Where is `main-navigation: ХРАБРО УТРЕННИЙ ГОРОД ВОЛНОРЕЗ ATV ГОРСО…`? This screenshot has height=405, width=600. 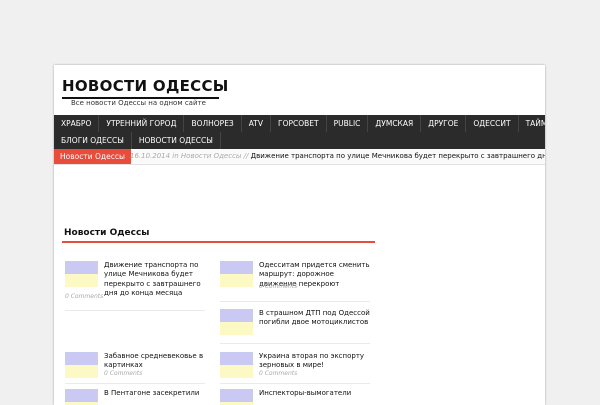
main-navigation: ХРАБРО УТРЕННИЙ ГОРОД ВОЛНОРЕЗ ATV ГОРСО… is located at coordinates (299, 132).